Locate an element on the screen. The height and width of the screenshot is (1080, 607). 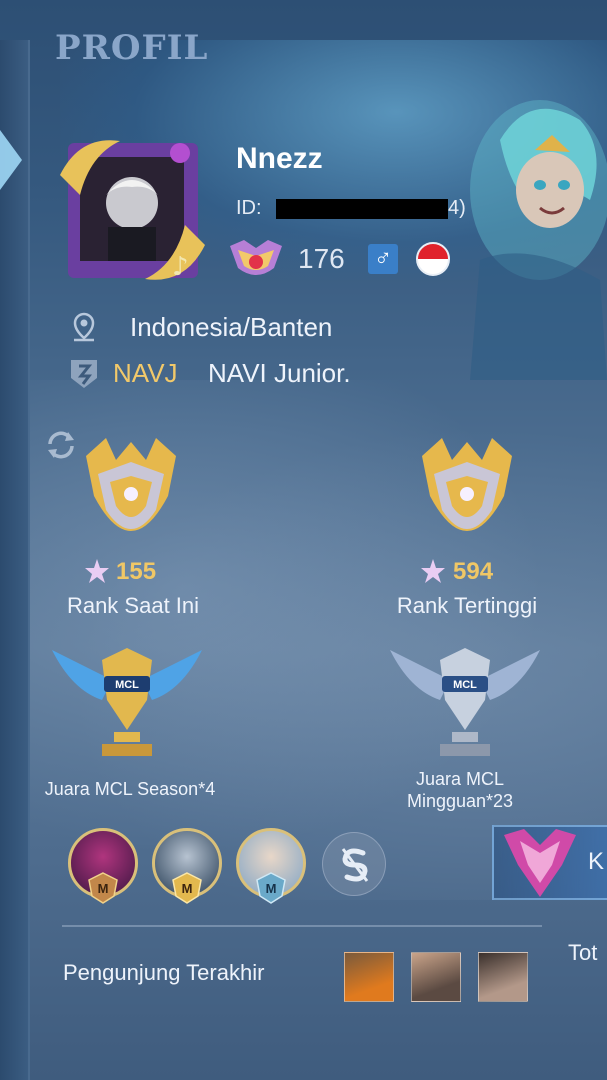
highest-rank-stars: 594 is located at coordinates (473, 571).